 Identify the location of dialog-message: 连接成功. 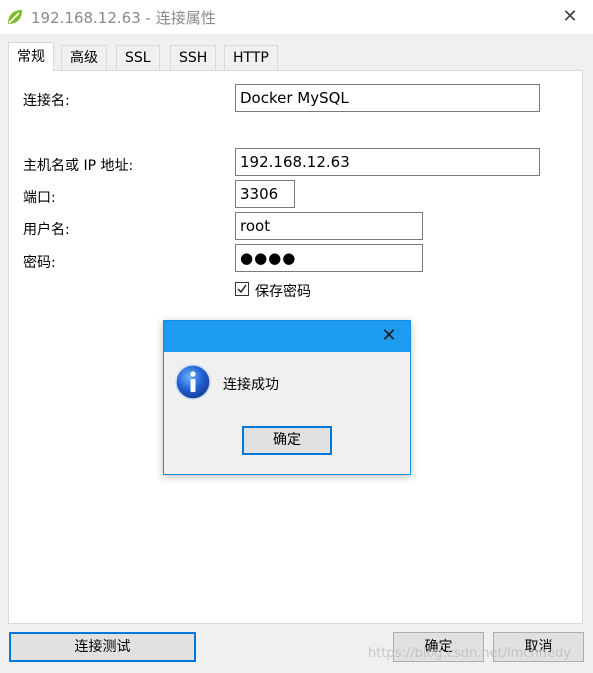
(251, 385).